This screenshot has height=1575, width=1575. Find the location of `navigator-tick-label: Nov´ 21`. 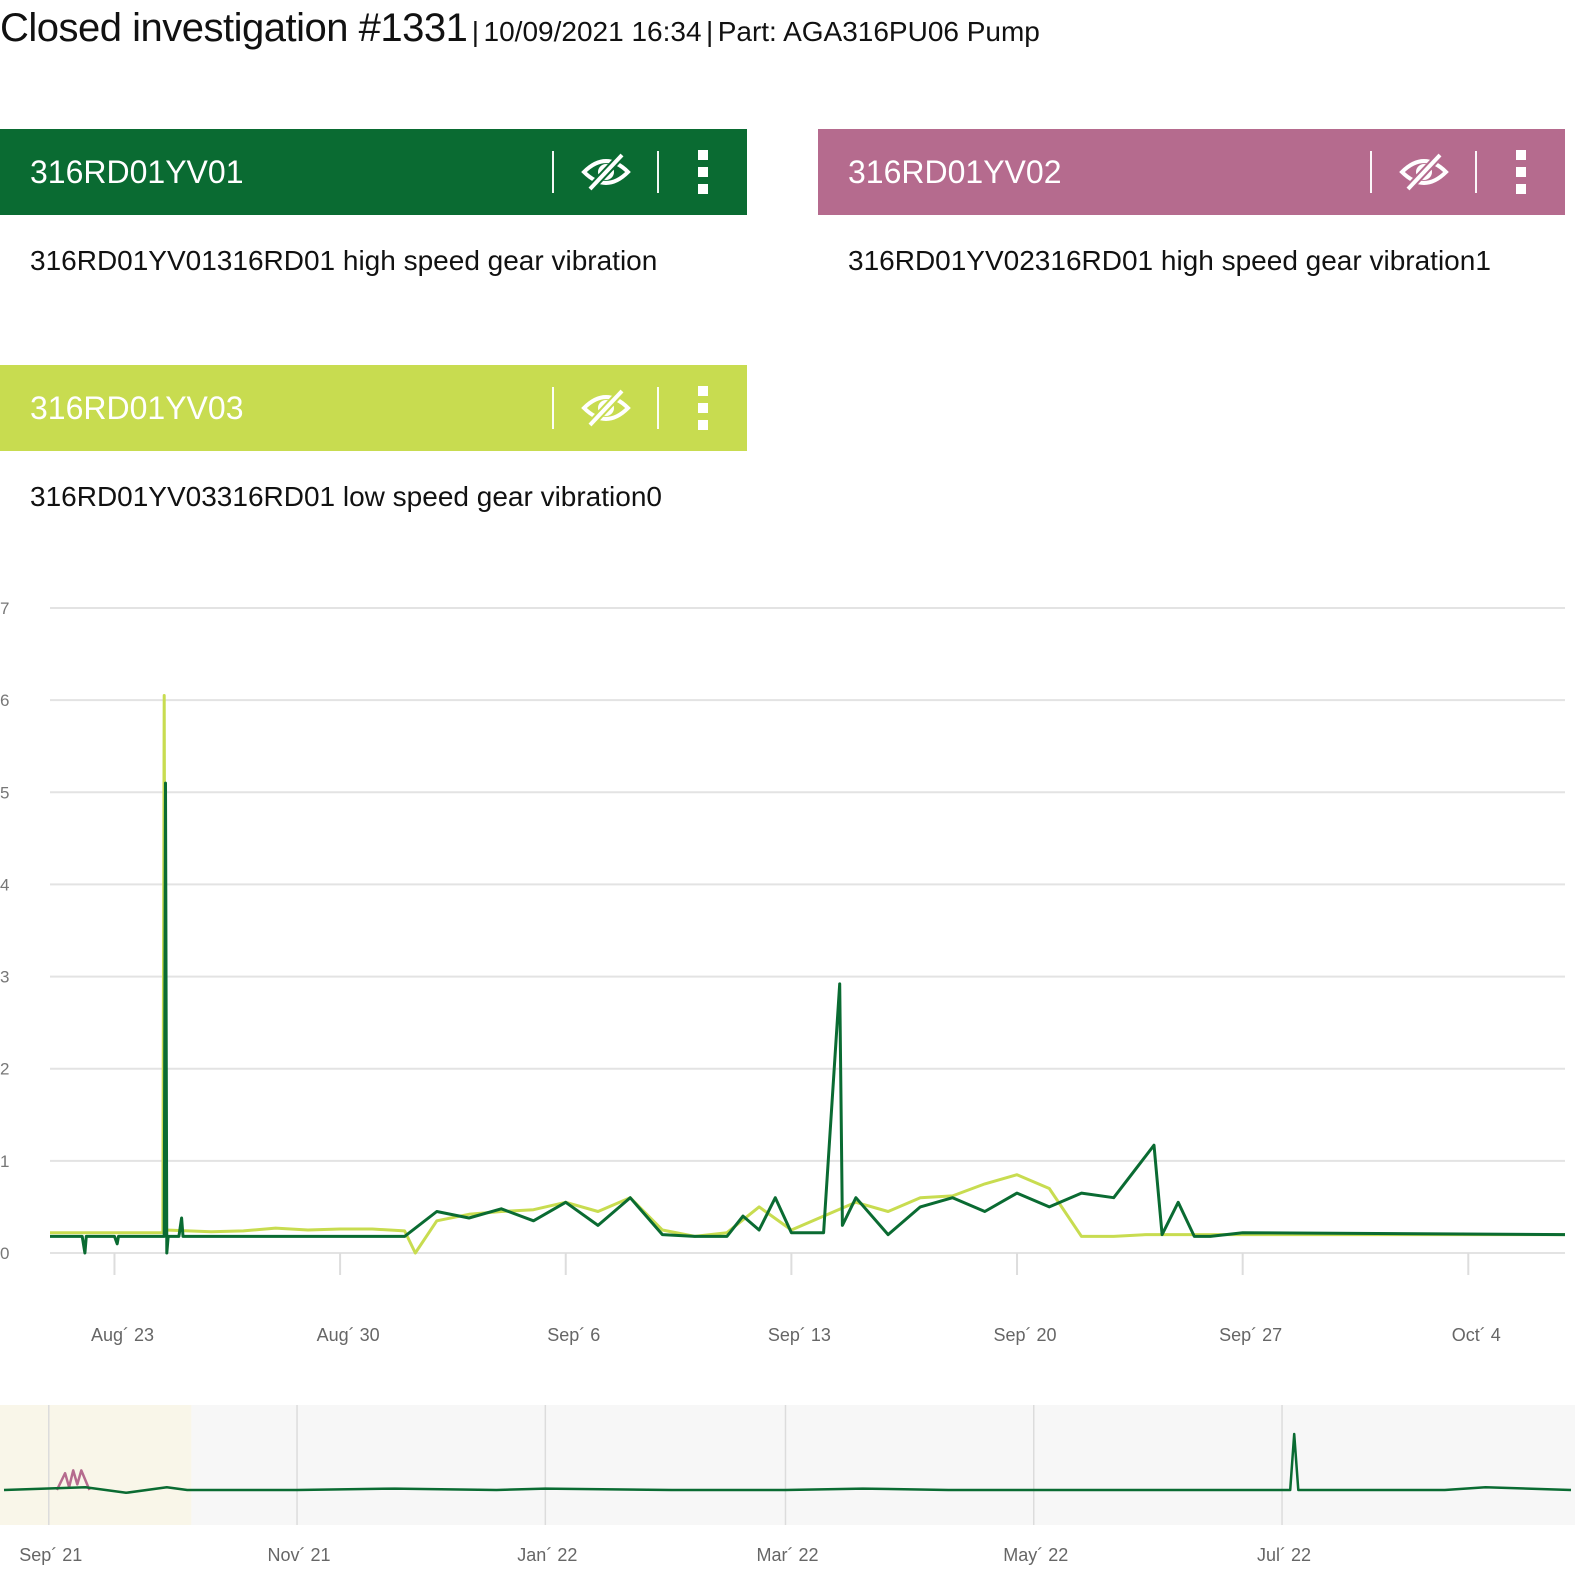

navigator-tick-label: Nov´ 21 is located at coordinates (299, 1555).